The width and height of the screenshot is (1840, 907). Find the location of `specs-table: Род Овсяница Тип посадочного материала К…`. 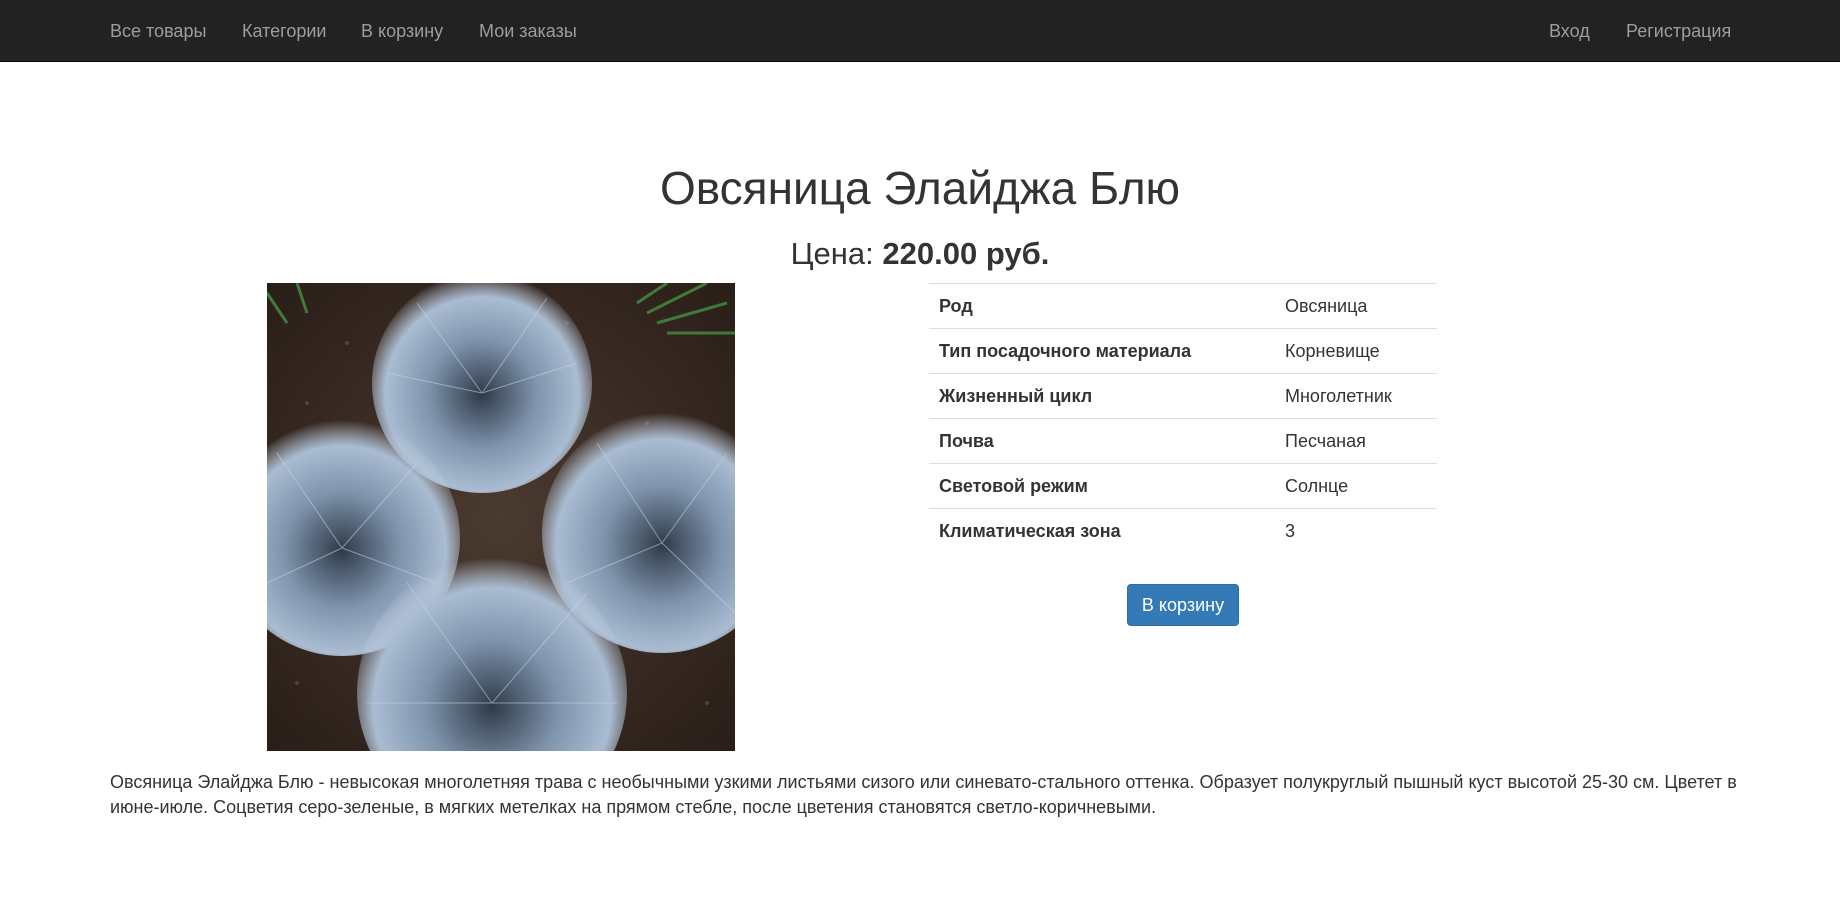

specs-table: Род Овсяница Тип посадочного материала К… is located at coordinates (1183, 418).